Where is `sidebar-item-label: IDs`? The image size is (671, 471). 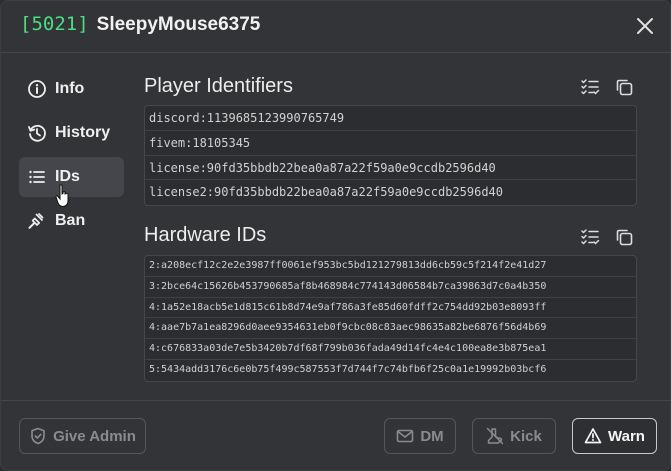
sidebar-item-label: IDs is located at coordinates (67, 176).